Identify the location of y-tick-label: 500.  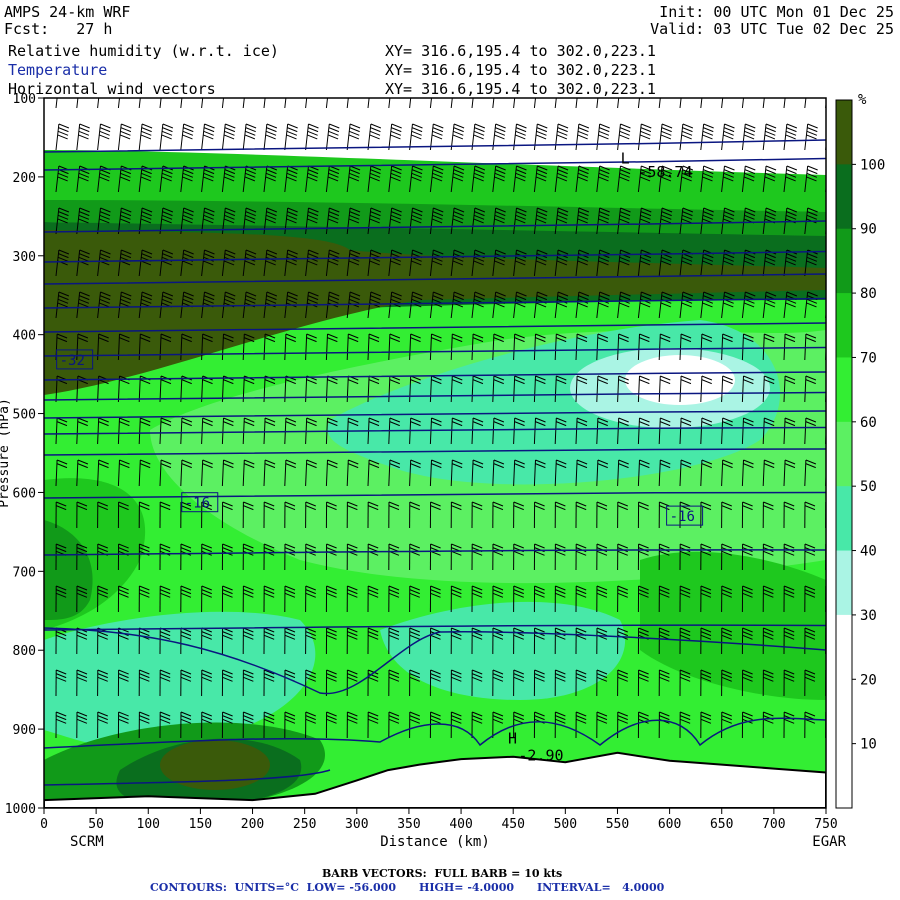
(24, 415).